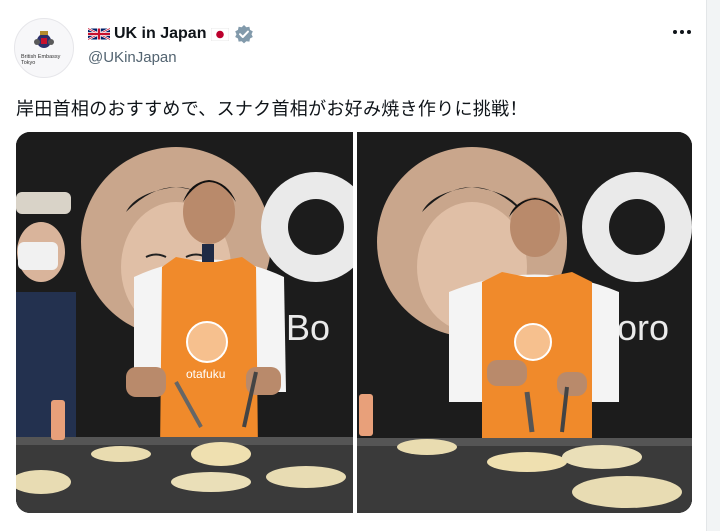 Image resolution: width=720 pixels, height=531 pixels. What do you see at coordinates (160, 34) in the screenshot?
I see `author-display-name: UK in Japan` at bounding box center [160, 34].